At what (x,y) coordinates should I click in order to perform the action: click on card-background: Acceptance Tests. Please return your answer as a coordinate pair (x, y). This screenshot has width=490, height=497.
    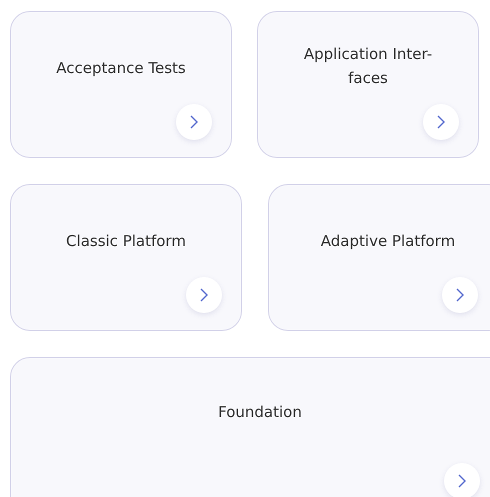
    Looking at the image, I should click on (121, 84).